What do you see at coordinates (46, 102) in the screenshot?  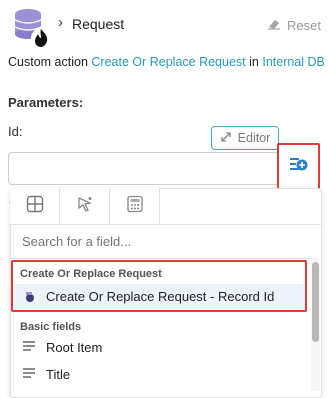 I see `parameters-heading: Parameters:` at bounding box center [46, 102].